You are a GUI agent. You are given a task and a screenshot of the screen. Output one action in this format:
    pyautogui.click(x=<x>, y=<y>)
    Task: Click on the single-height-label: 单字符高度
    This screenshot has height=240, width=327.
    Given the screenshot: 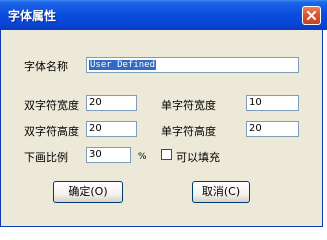 What is the action you would take?
    pyautogui.click(x=188, y=131)
    